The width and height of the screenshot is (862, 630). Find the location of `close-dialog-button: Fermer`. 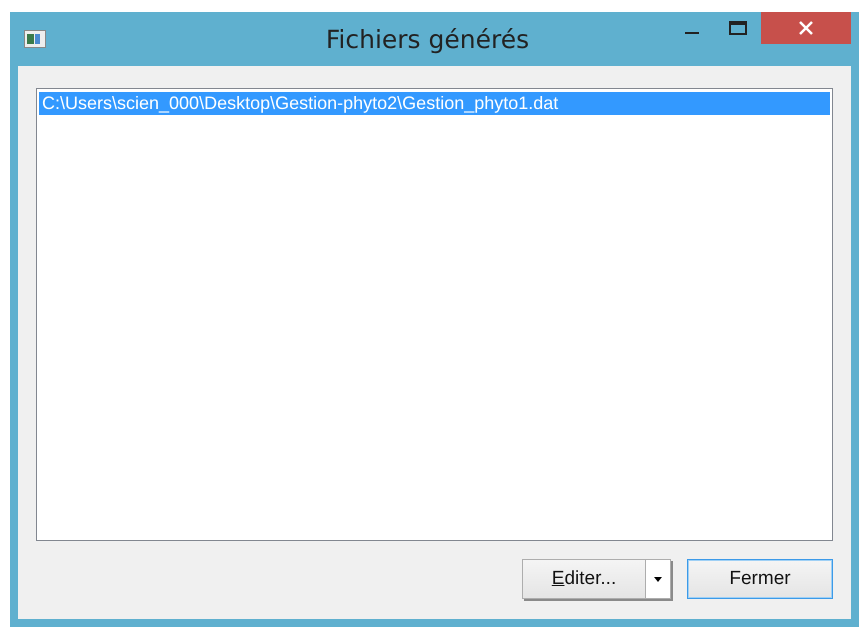

close-dialog-button: Fermer is located at coordinates (760, 579).